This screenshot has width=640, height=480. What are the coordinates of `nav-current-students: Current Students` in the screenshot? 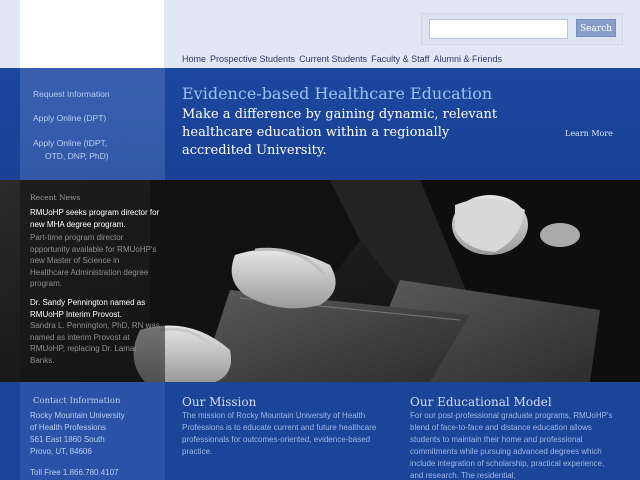 It's located at (333, 59).